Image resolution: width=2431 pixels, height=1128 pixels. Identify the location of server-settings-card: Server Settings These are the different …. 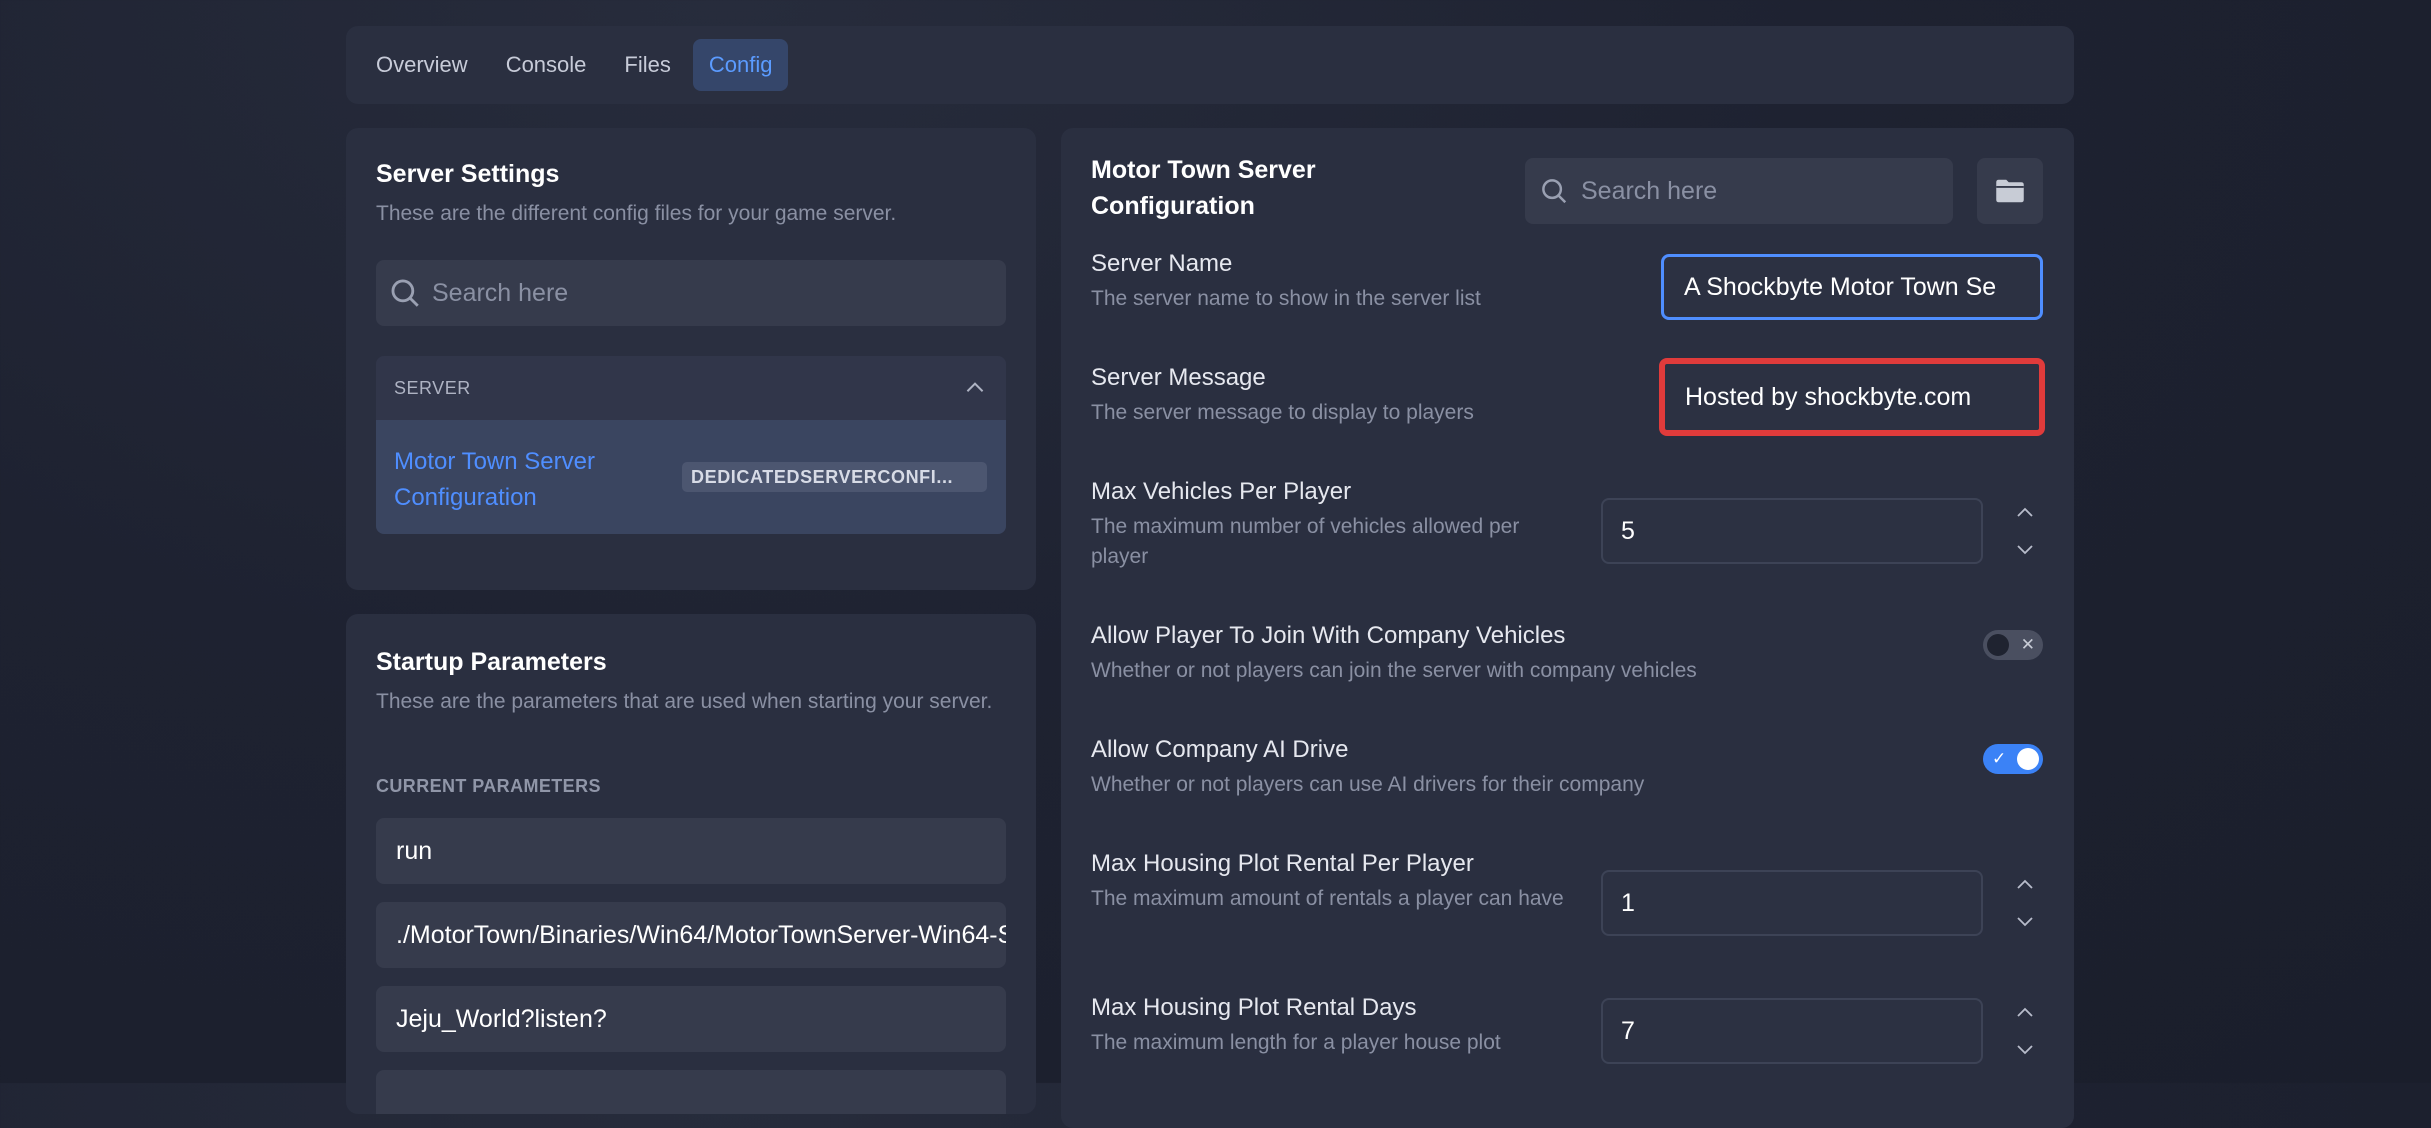
(691, 359).